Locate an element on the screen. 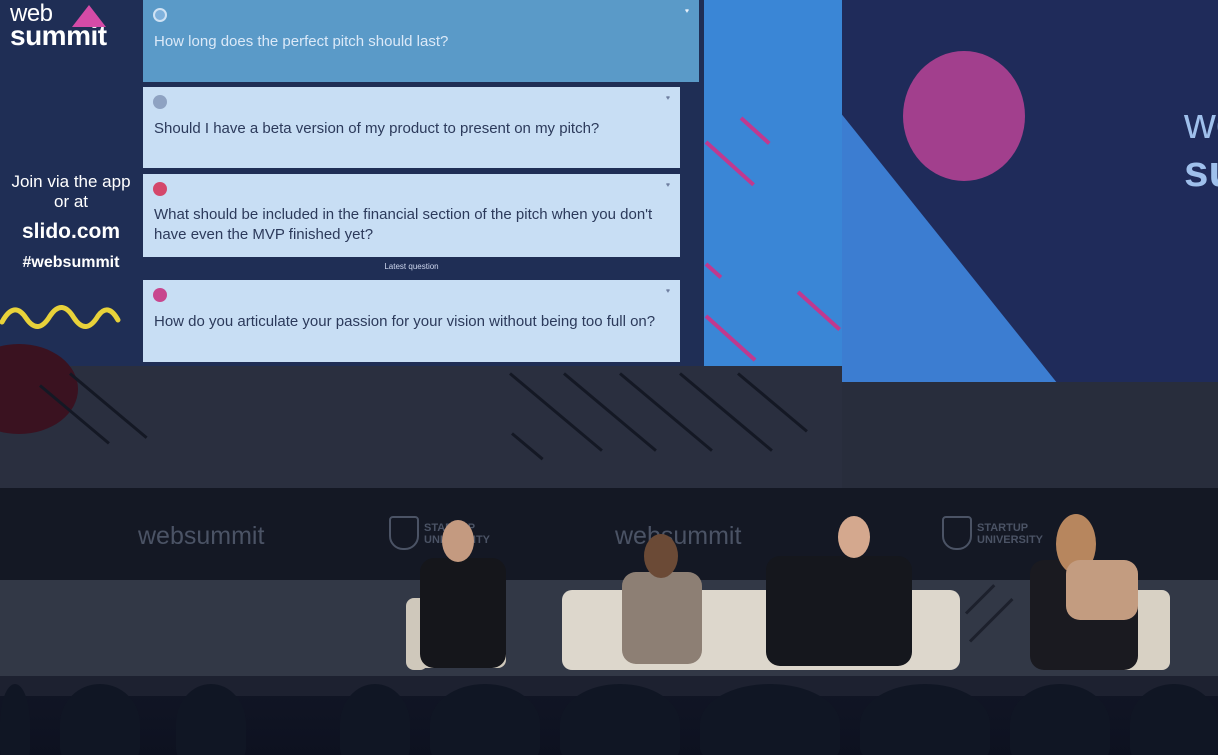 This screenshot has width=1218, height=755. banner-logo: STARTUP UNIVERSITY is located at coordinates (1010, 534).